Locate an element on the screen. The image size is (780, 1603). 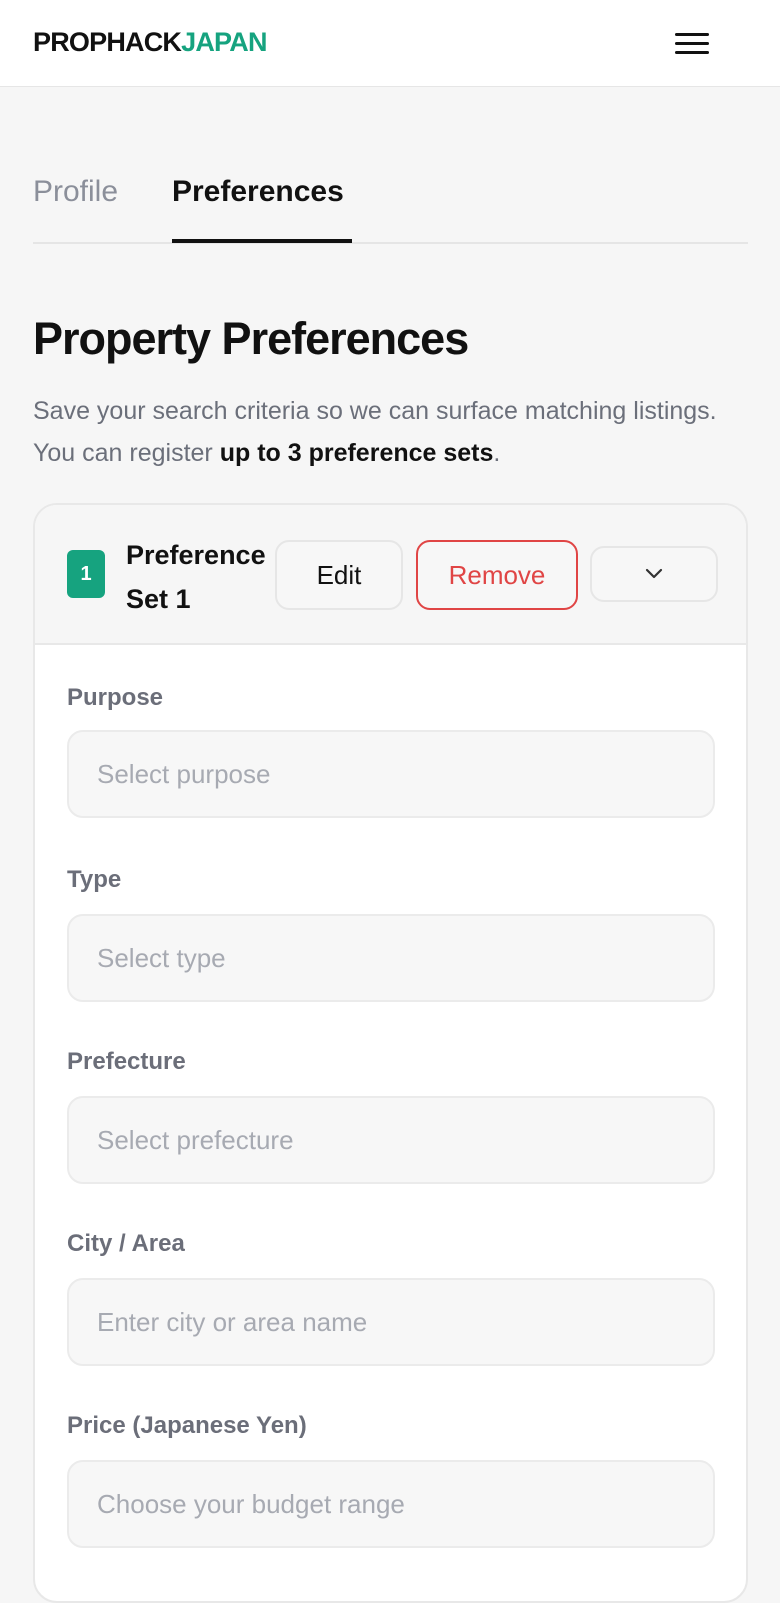
hamburger-menu-icon is located at coordinates (692, 44).